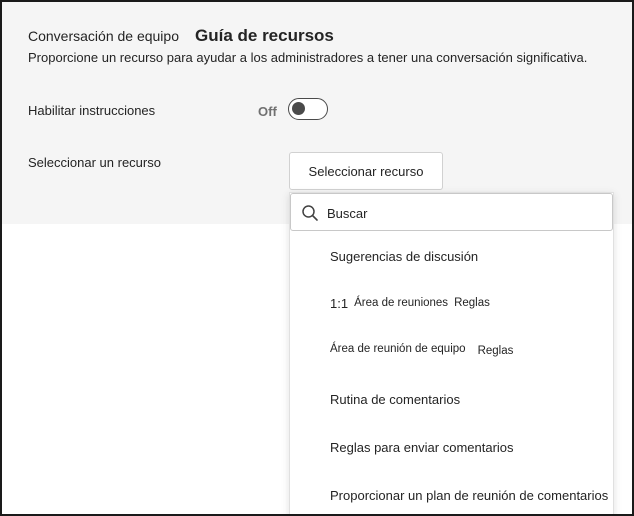 This screenshot has width=634, height=516. I want to click on option-feedback-routine: Rutina de comentarios, so click(451, 399).